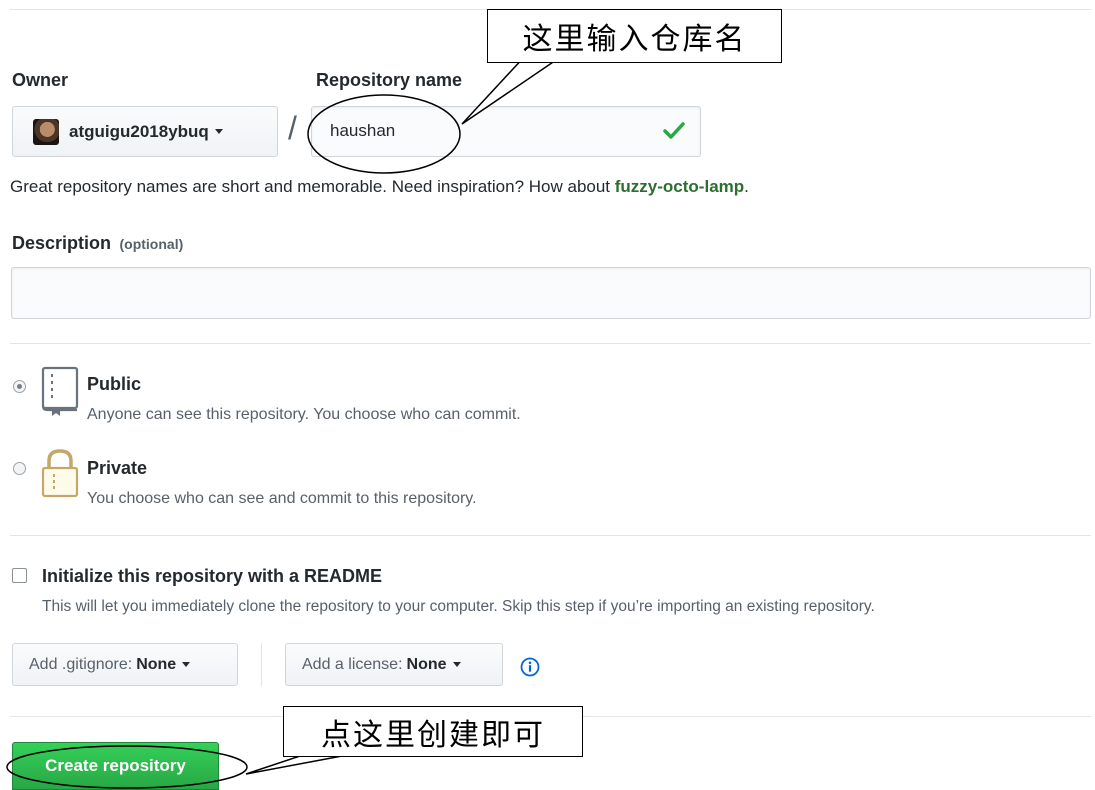 This screenshot has height=790, width=1095. What do you see at coordinates (114, 384) in the screenshot?
I see `public-title: Public` at bounding box center [114, 384].